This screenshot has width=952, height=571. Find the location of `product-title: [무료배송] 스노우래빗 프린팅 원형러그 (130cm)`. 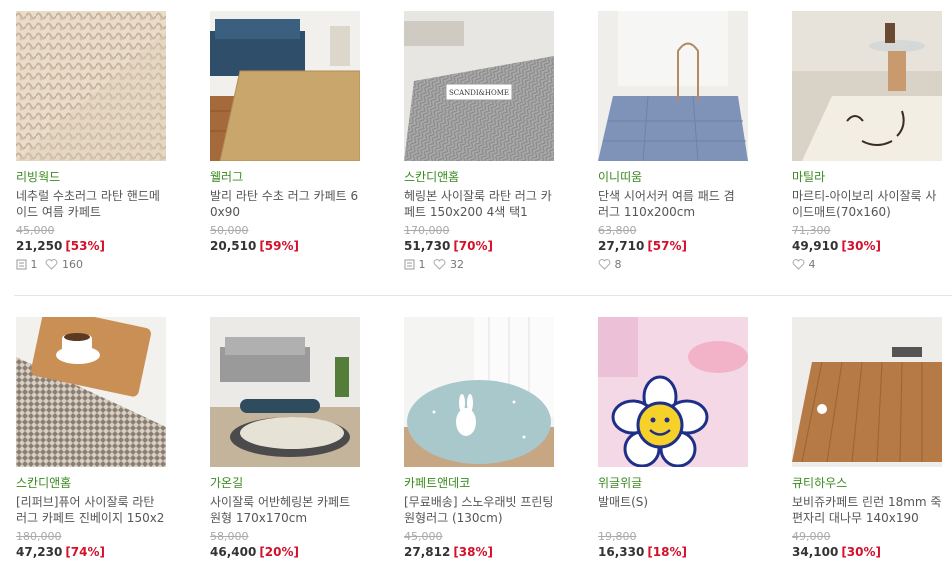

product-title: [무료배송] 스노우래빗 프린팅 원형러그 (130cm) is located at coordinates (479, 510).